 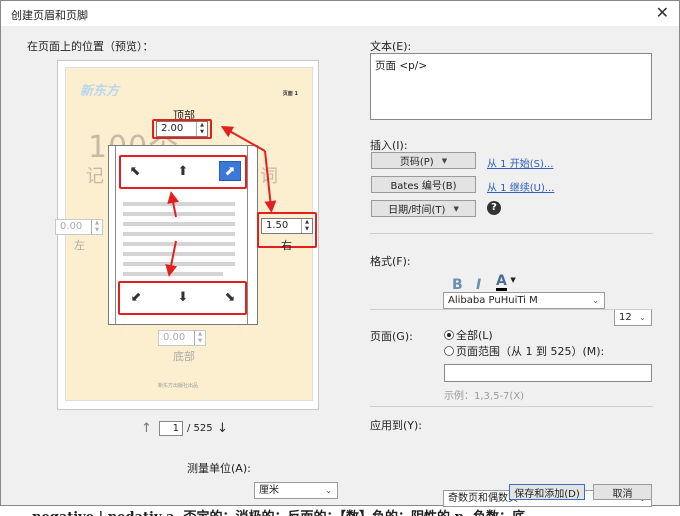 What do you see at coordinates (171, 258) in the screenshot?
I see `annotation-arrow-down` at bounding box center [171, 258].